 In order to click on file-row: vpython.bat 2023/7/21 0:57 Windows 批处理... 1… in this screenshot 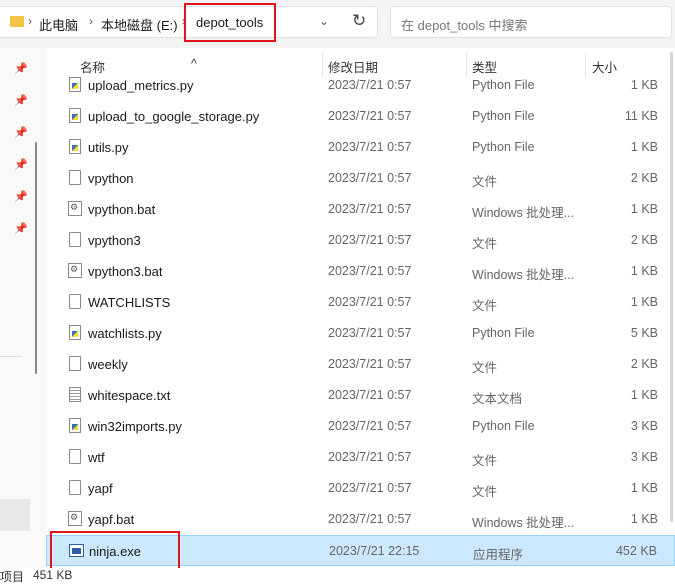, I will do `click(360, 209)`.